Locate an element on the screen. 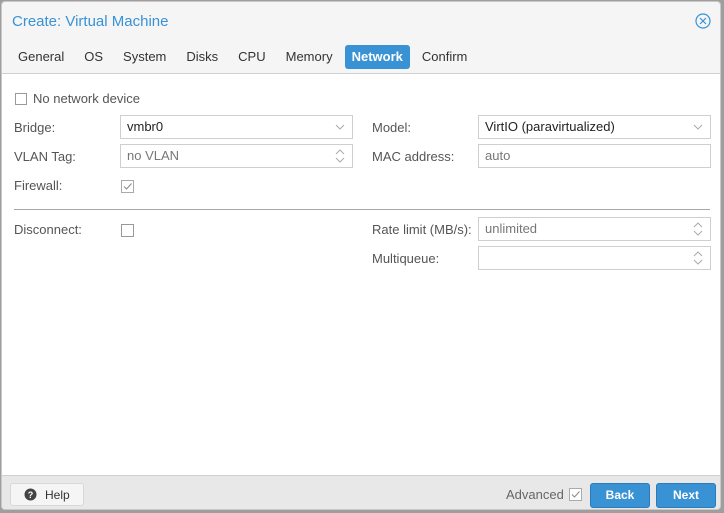  bridge-value: vmbr0 is located at coordinates (145, 126).